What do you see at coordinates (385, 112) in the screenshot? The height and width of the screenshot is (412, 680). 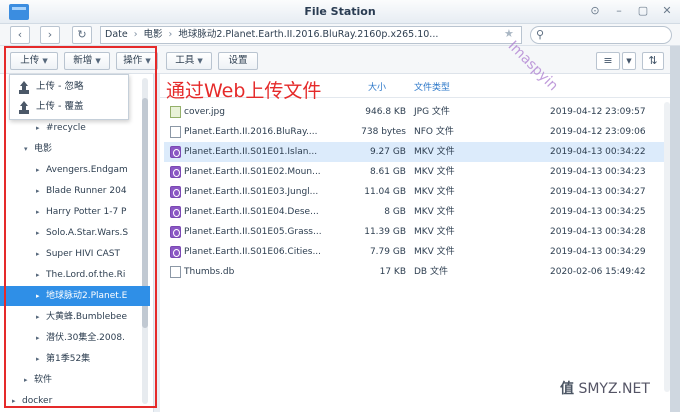 I see `file-size: 946.8 KB` at bounding box center [385, 112].